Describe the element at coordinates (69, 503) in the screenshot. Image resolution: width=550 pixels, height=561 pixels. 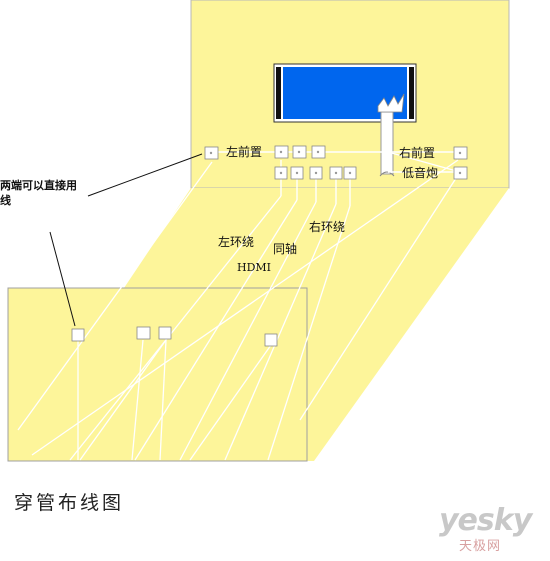
I see `diagram-title: 穿管布线图` at that location.